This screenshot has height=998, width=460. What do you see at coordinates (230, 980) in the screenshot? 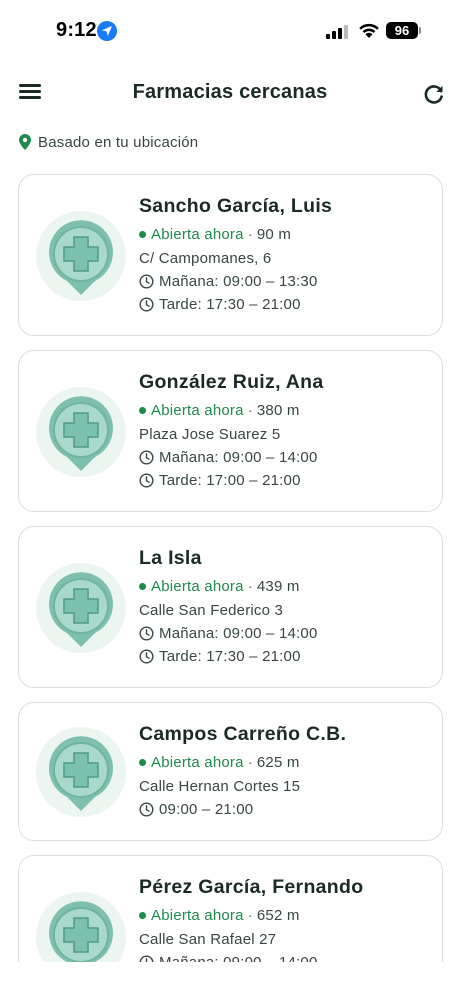
I see `bottom-area` at bounding box center [230, 980].